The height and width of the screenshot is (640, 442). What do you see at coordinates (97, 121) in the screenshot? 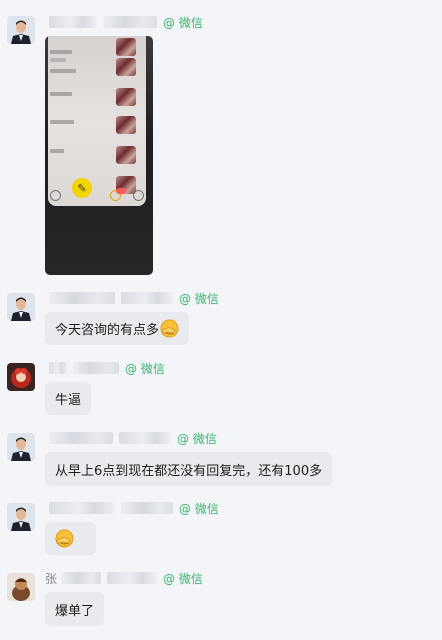
I see `phone-screenshot: ✎` at bounding box center [97, 121].